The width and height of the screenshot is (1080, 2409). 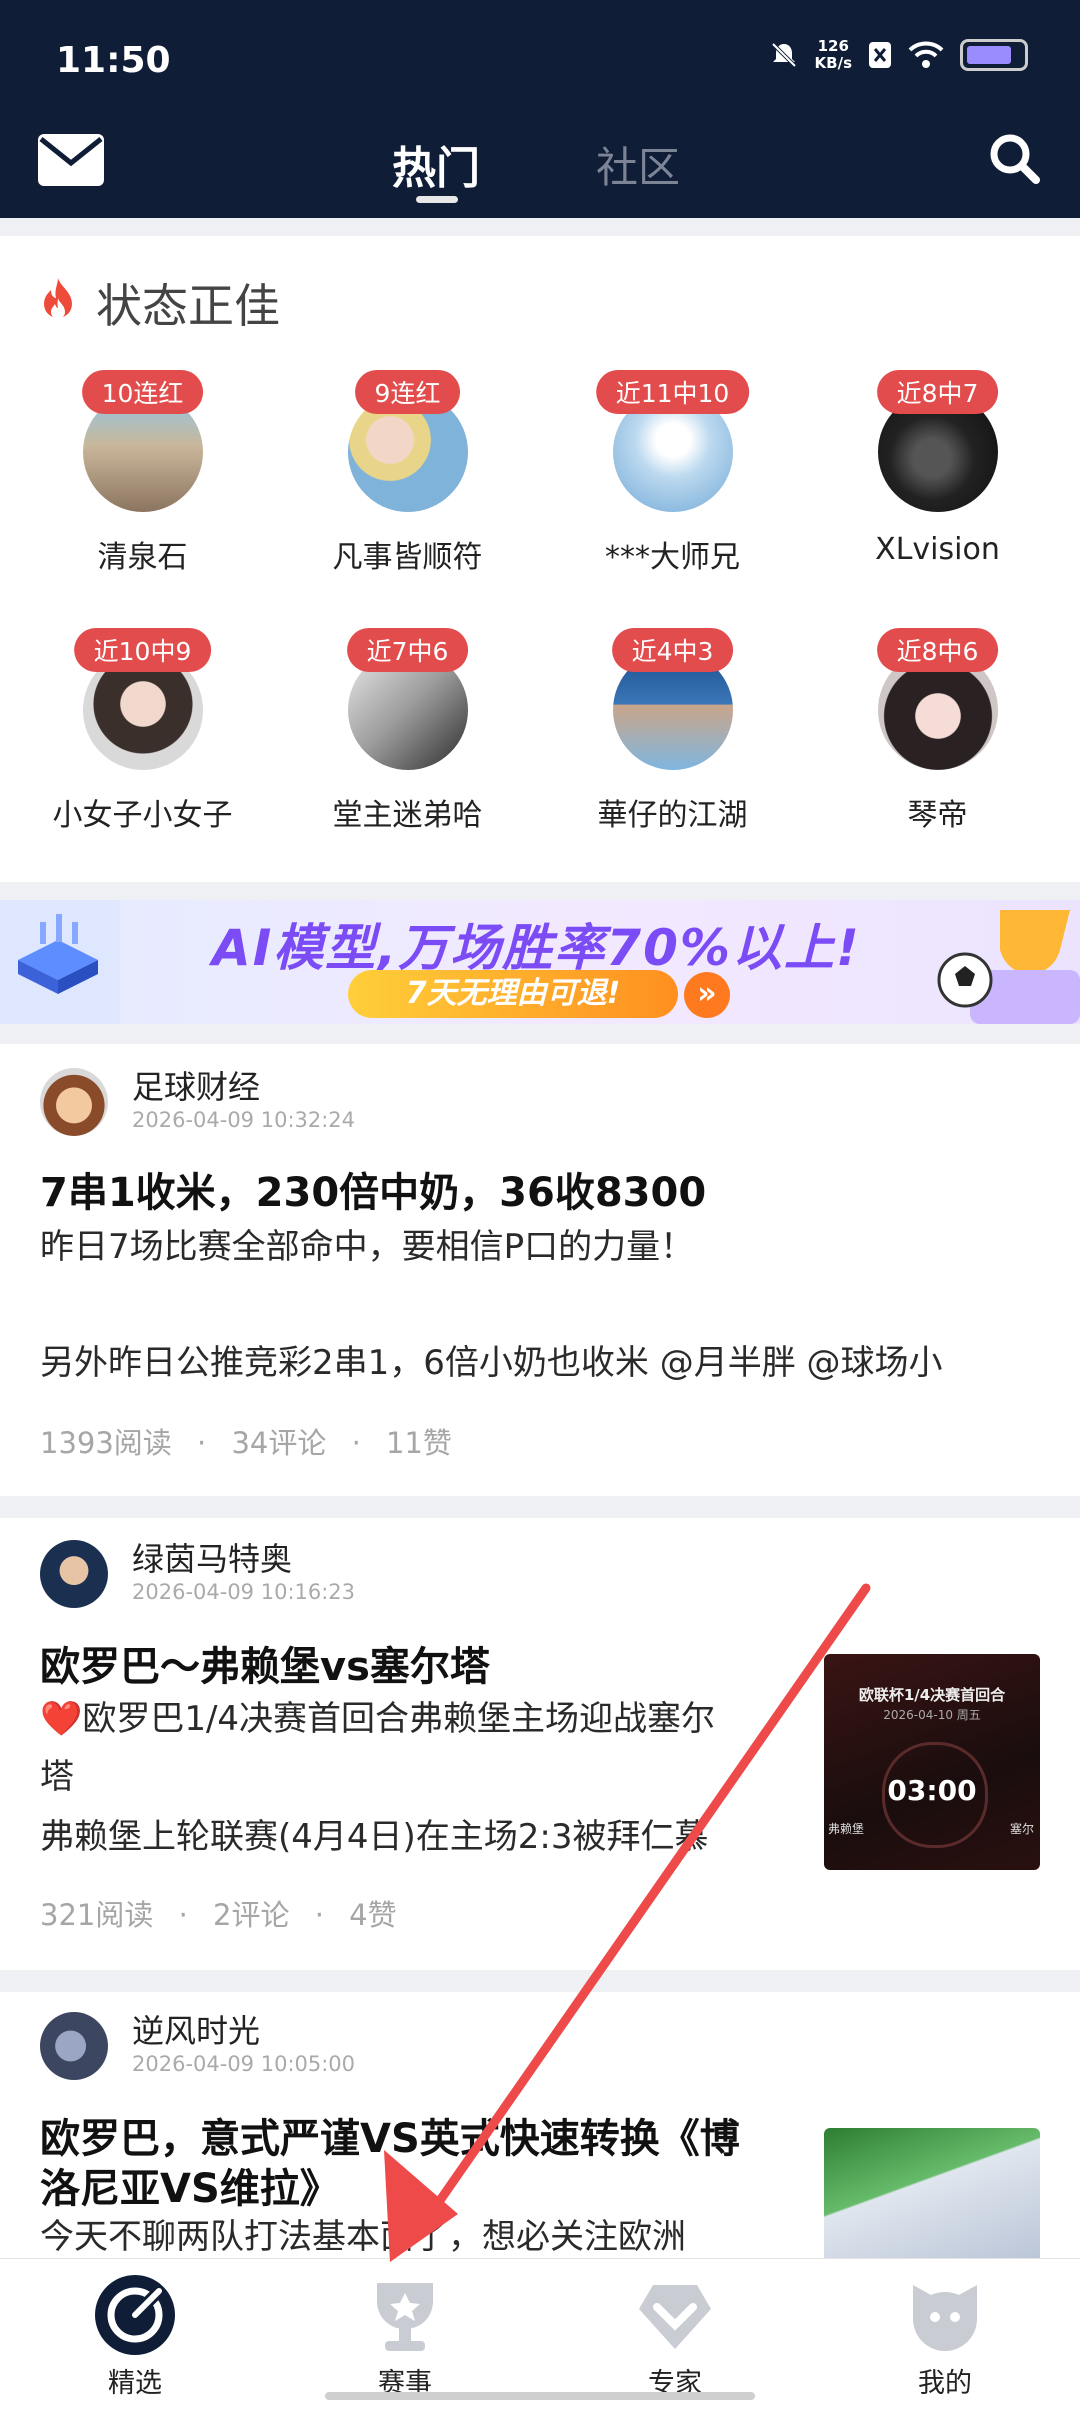 I want to click on post-title: 7串1收米，230倍中奶，36收8300, so click(x=373, y=1189).